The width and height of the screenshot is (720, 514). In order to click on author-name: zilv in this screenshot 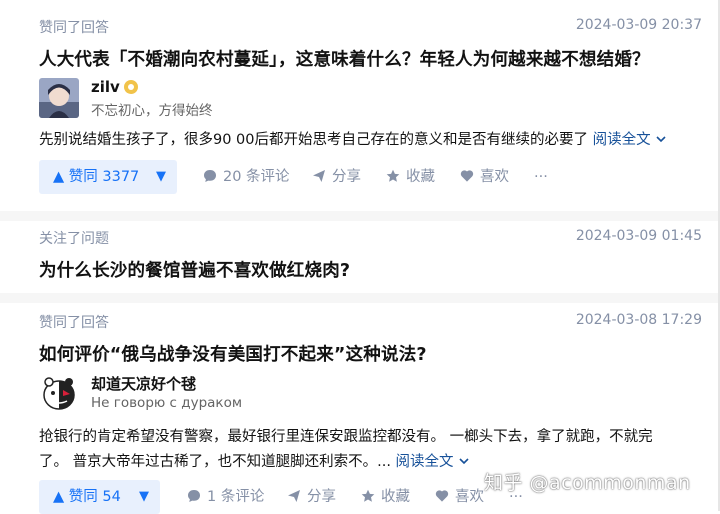, I will do `click(114, 87)`.